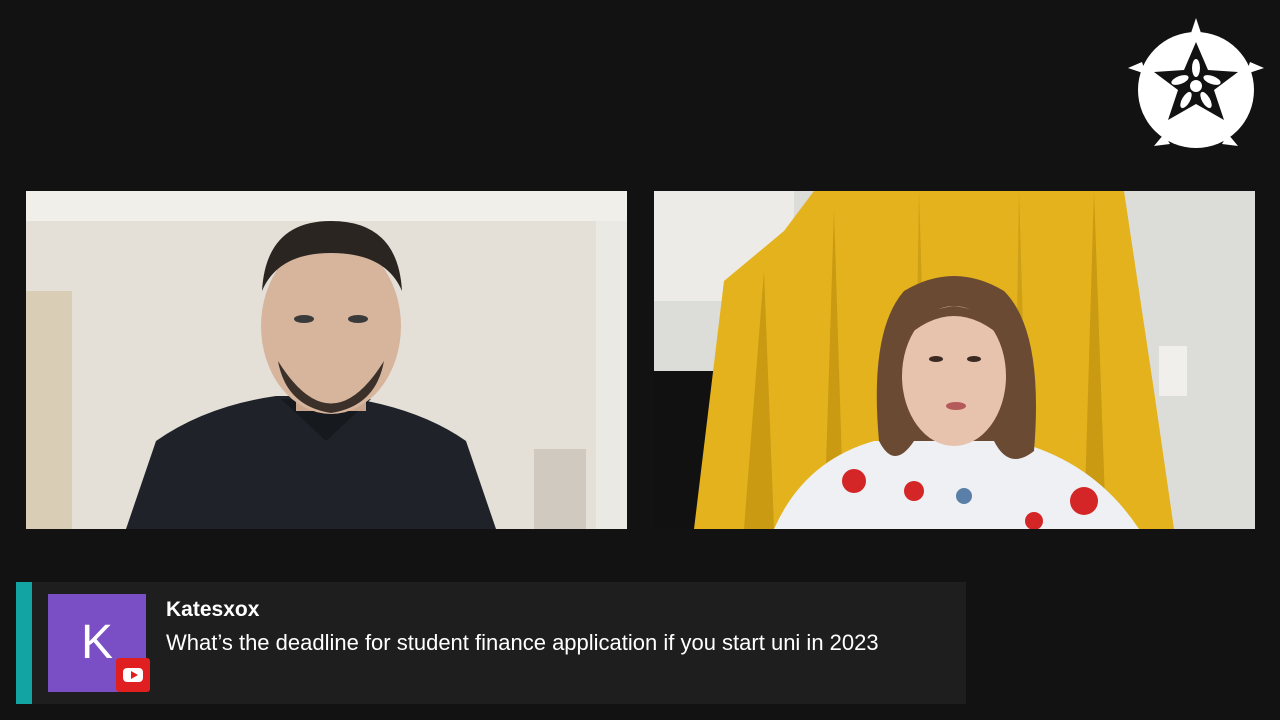 The width and height of the screenshot is (1280, 720). What do you see at coordinates (24, 643) in the screenshot?
I see `comment-accent-bar` at bounding box center [24, 643].